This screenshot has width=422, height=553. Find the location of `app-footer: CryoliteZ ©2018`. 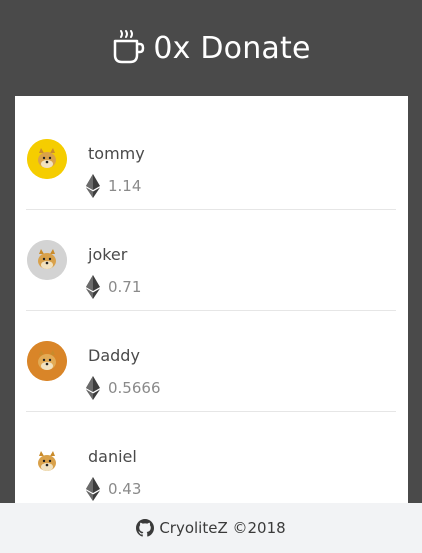

app-footer: CryoliteZ ©2018 is located at coordinates (211, 528).